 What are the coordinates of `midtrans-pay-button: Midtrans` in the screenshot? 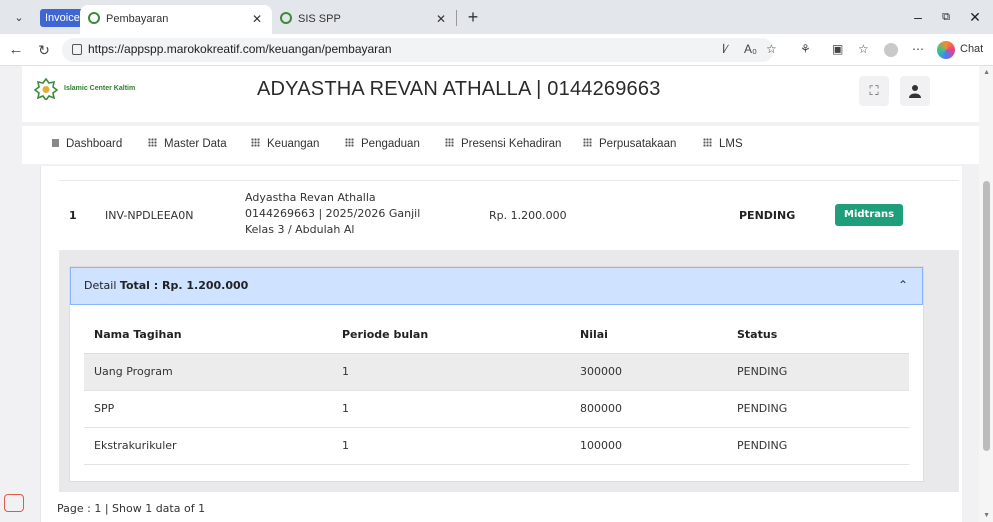 It's located at (869, 215).